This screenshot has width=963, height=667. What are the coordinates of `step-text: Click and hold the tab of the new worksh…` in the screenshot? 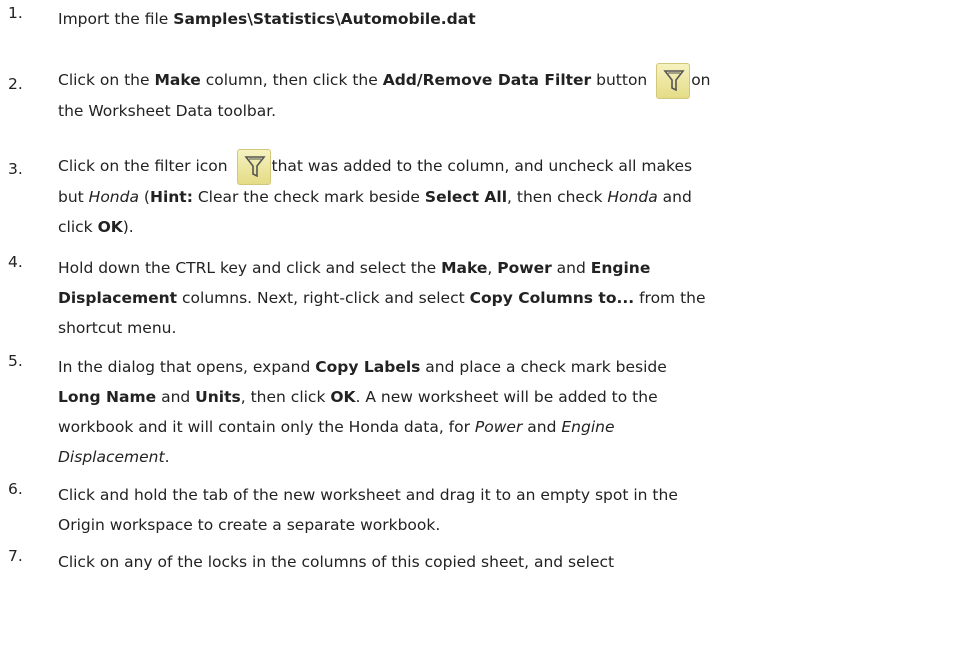 It's located at (368, 510).